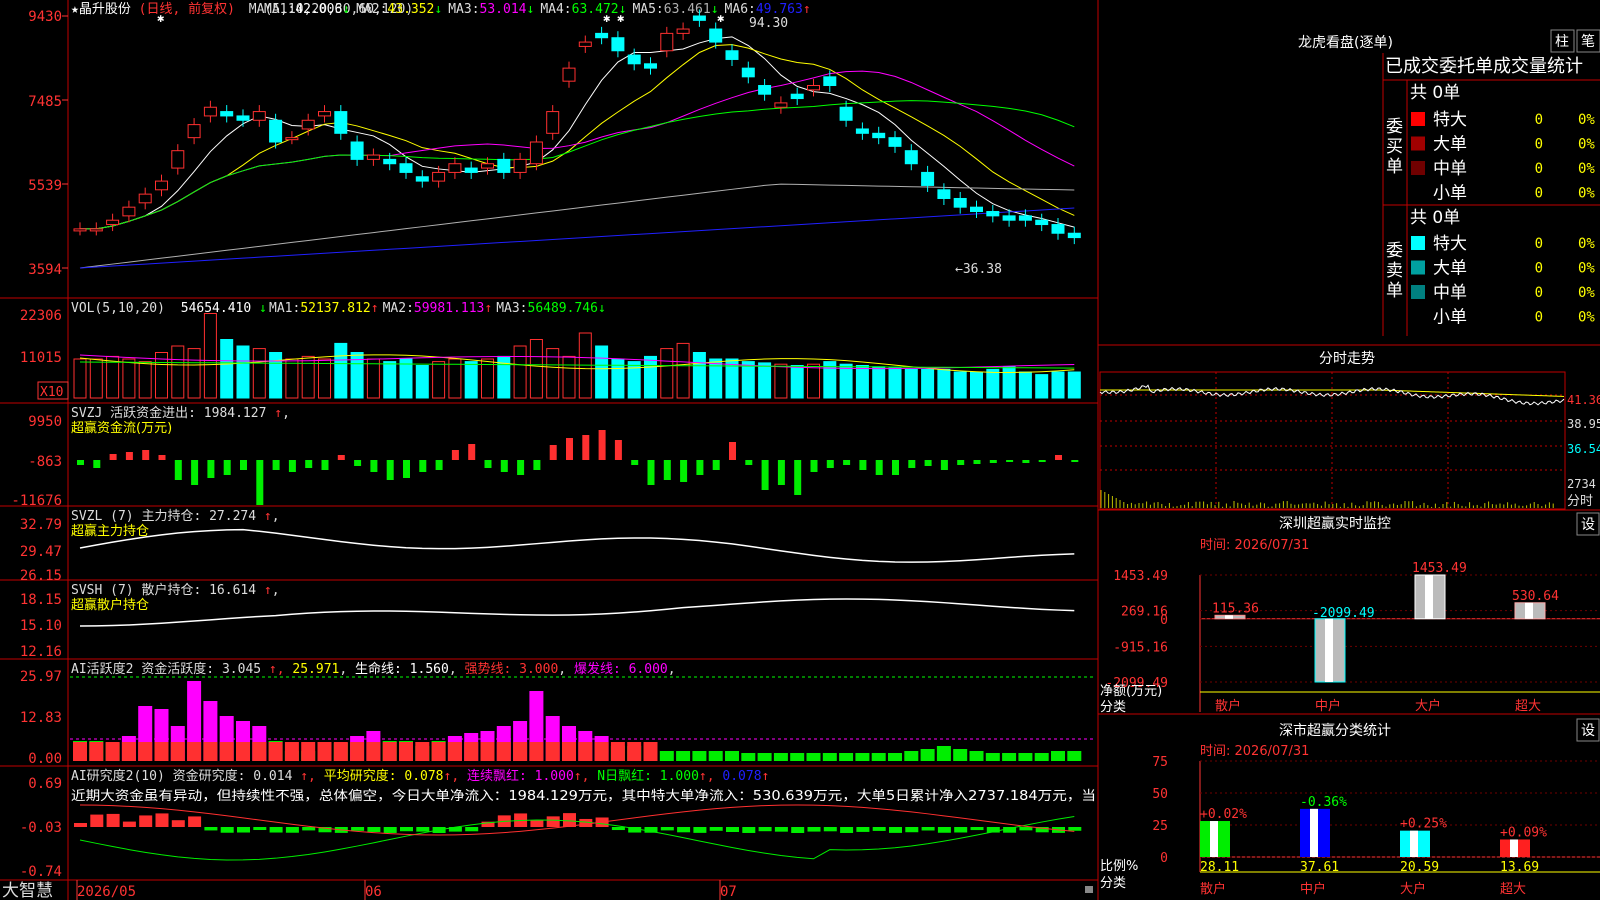  I want to click on bar-view-button: 柱, so click(1562, 41).